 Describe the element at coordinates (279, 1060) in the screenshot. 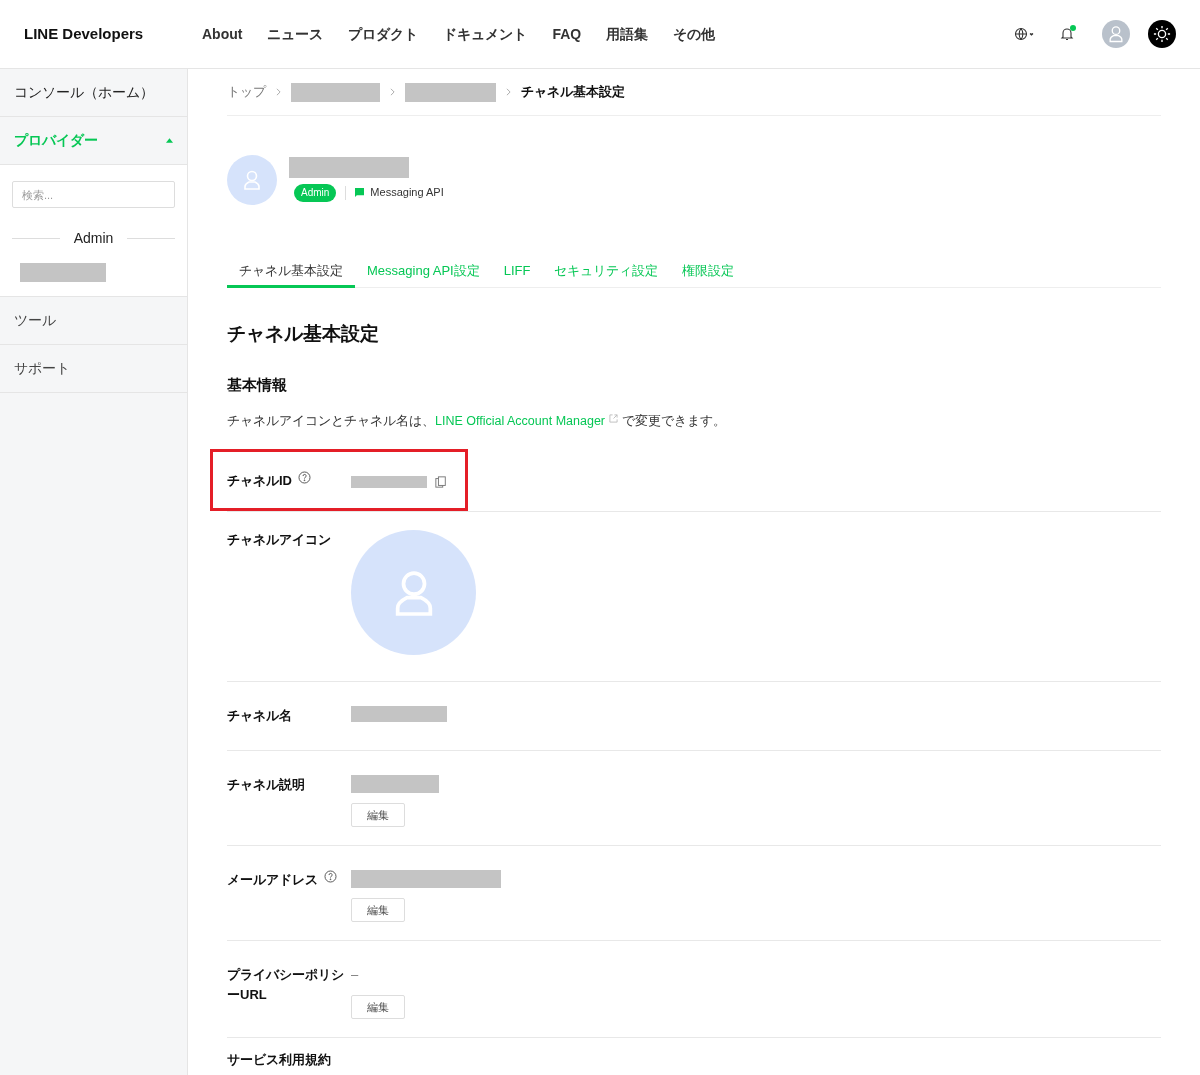

I see `field-label: サービス利用規約` at that location.